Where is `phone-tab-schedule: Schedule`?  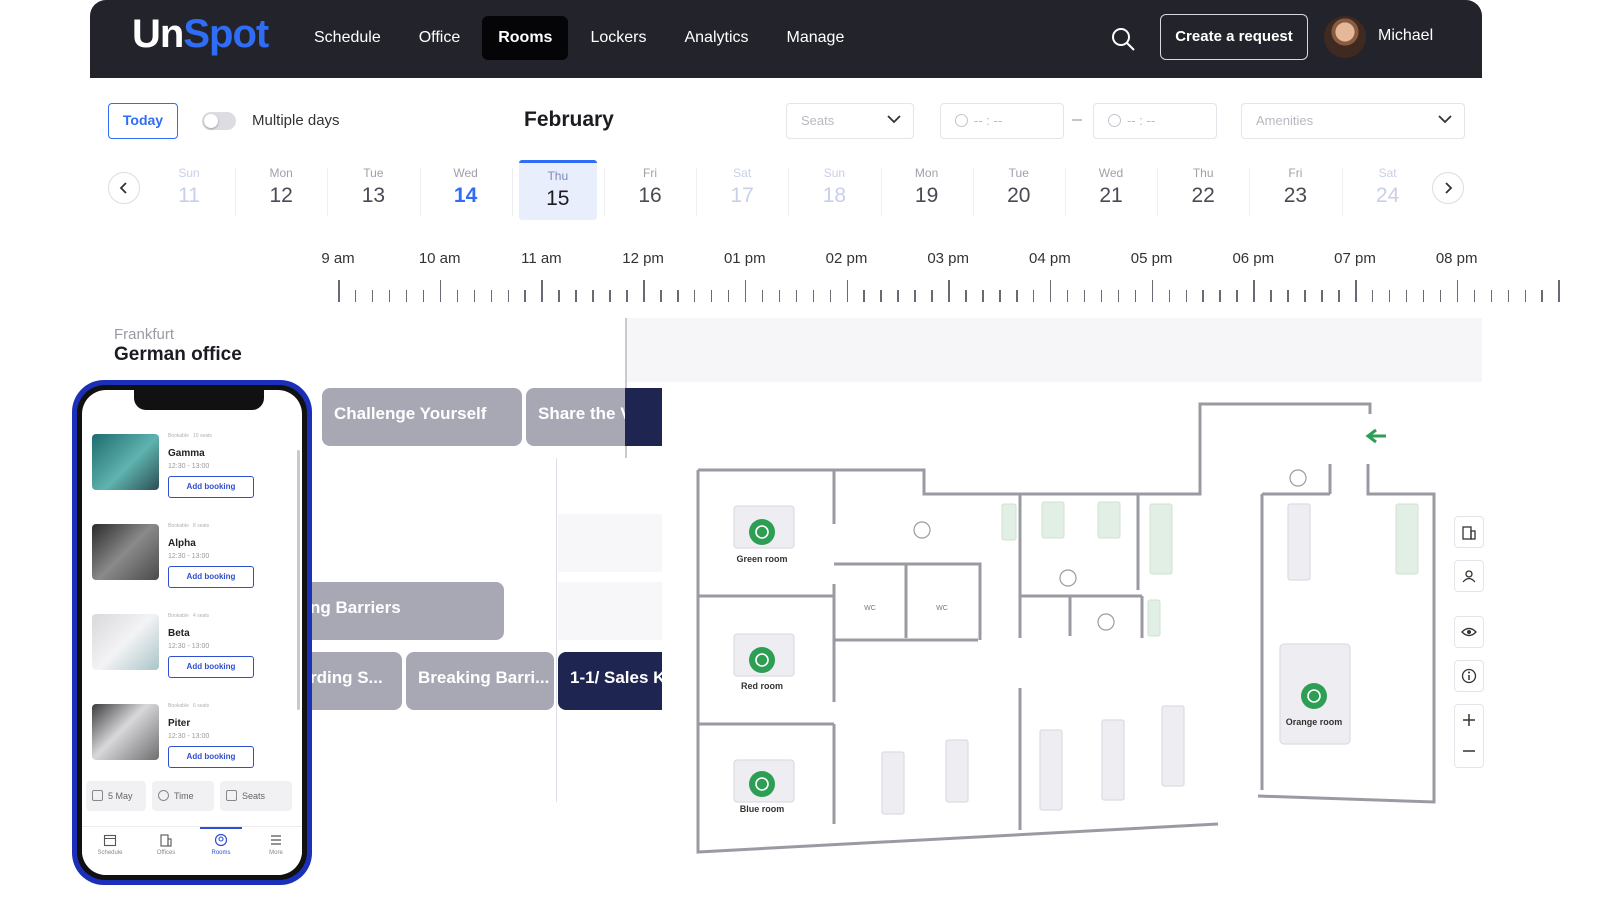 phone-tab-schedule: Schedule is located at coordinates (110, 843).